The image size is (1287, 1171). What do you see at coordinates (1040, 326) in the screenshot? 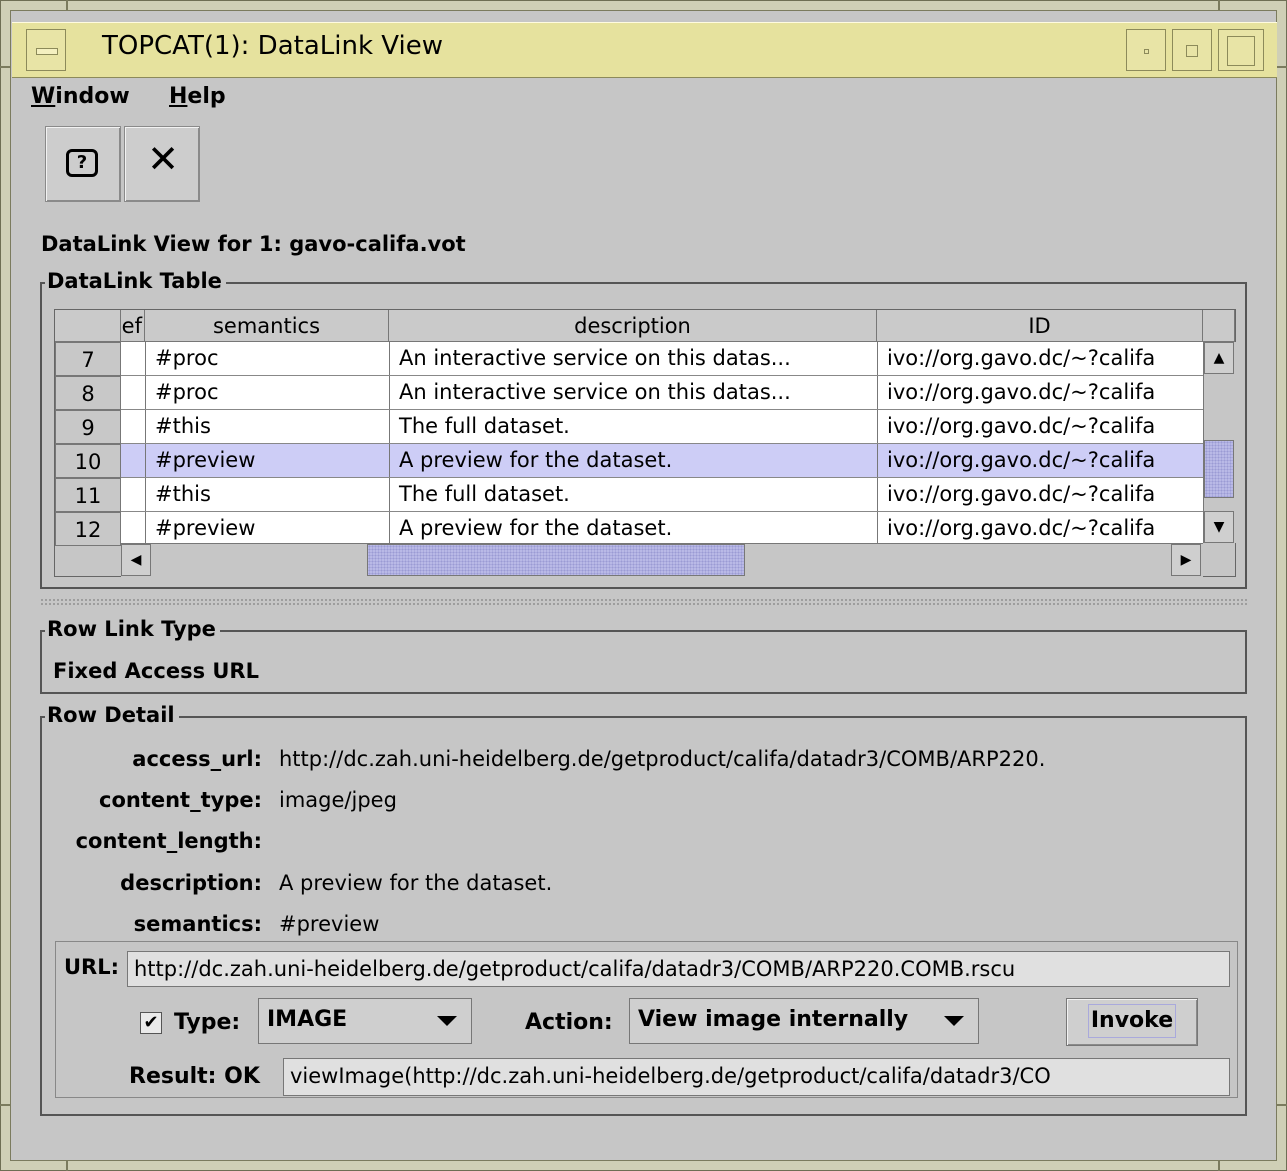
I see `column-header-id: ID` at bounding box center [1040, 326].